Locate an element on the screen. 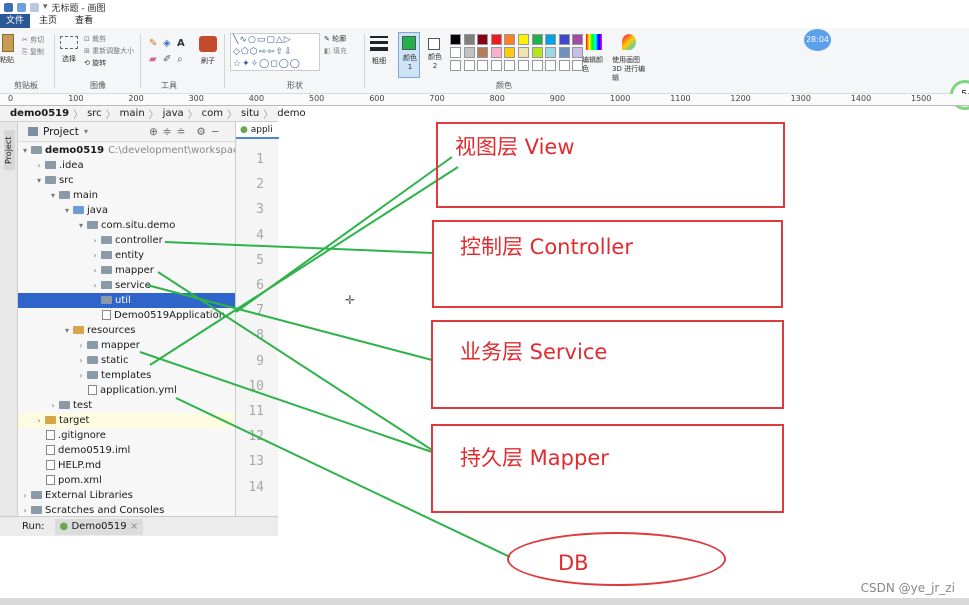 This screenshot has width=969, height=605. edit-colors-icon is located at coordinates (594, 42).